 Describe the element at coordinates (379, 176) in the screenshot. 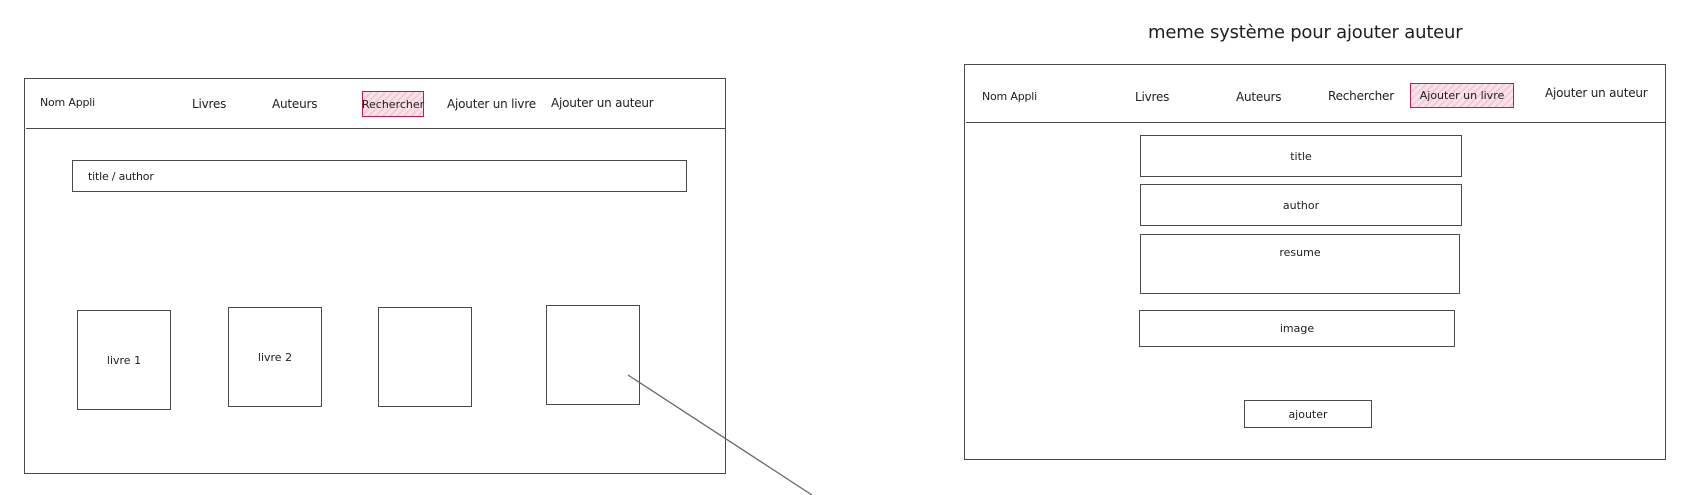

I see `search-input: title / author` at that location.